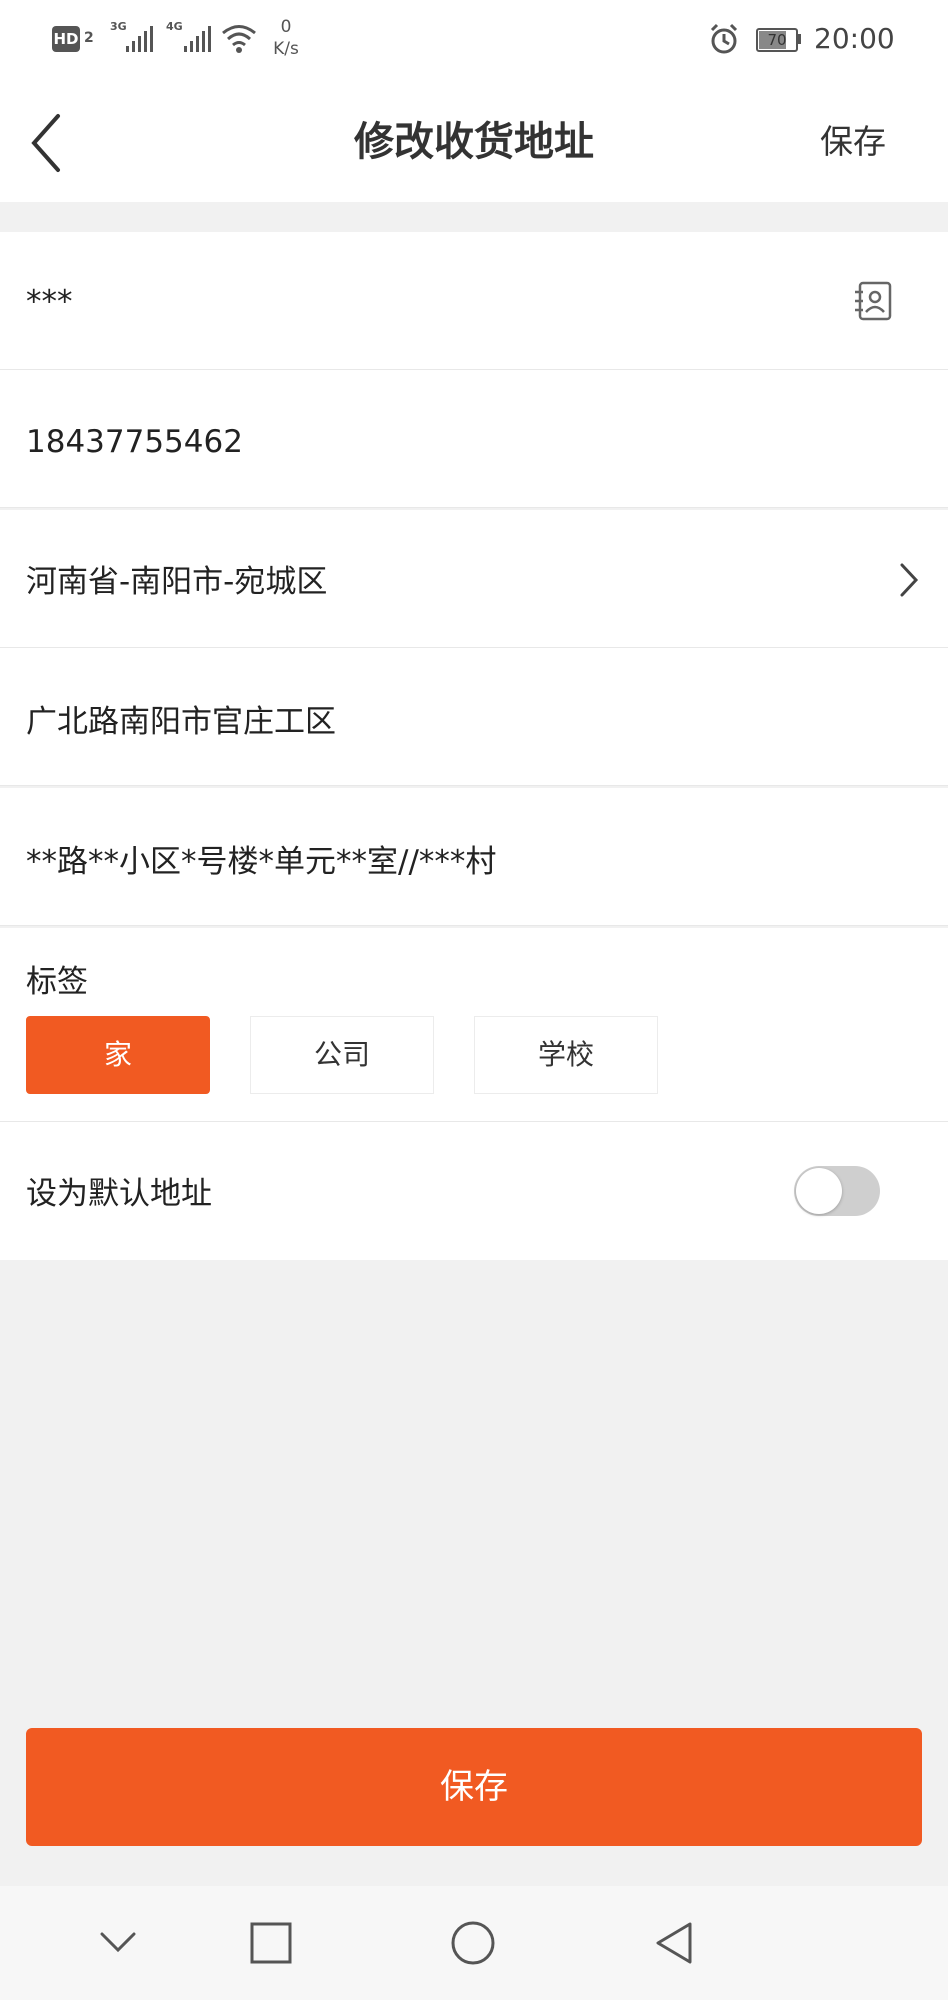 Image resolution: width=948 pixels, height=2000 pixels. I want to click on detail-address-field: **路**小区*号楼*单元**室//***村, so click(261, 862).